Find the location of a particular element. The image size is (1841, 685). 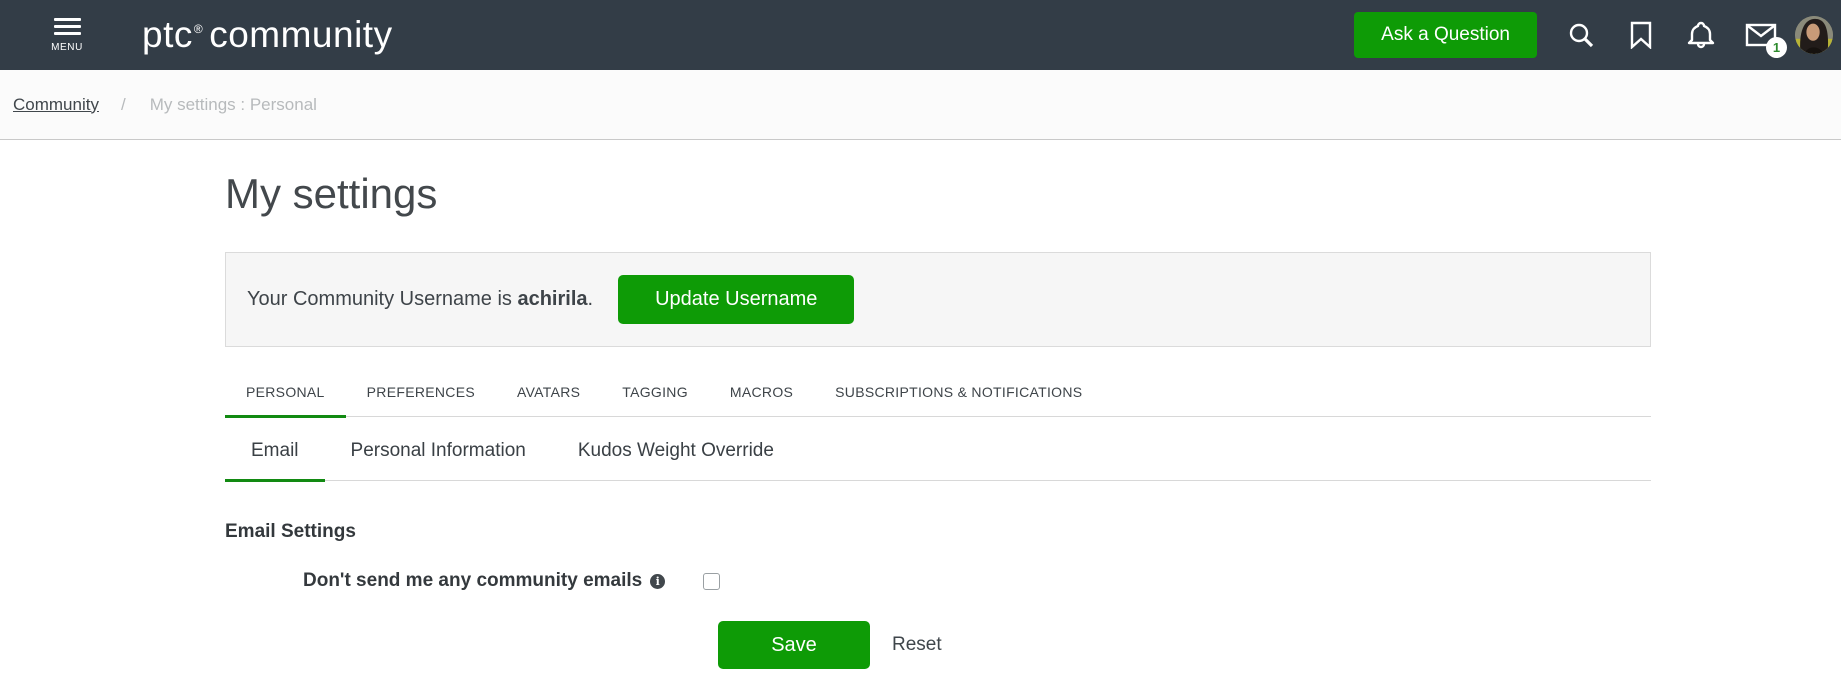

logo-ptc: ptc is located at coordinates (167, 34).